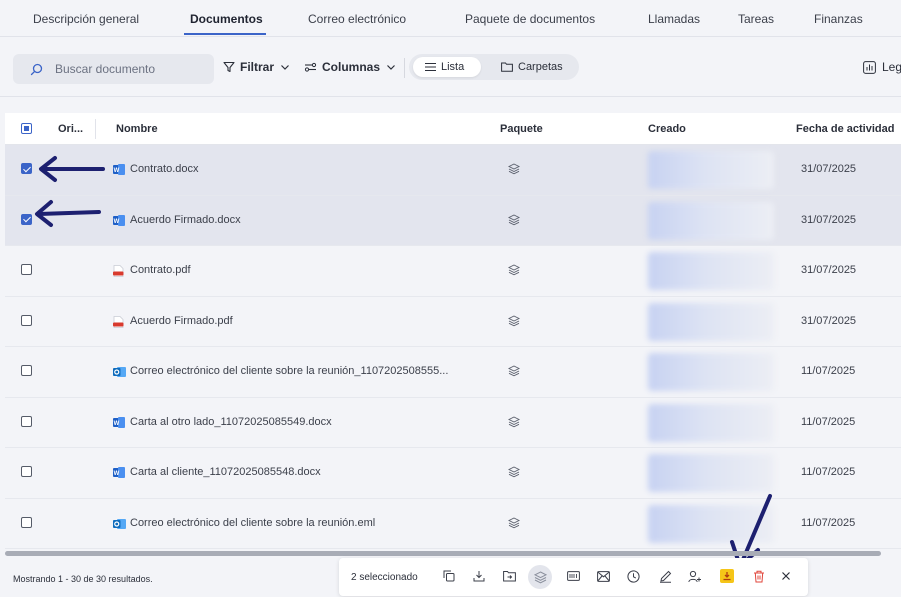 This screenshot has width=901, height=597. I want to click on tab-correo-electronico: Correo electrónico, so click(357, 19).